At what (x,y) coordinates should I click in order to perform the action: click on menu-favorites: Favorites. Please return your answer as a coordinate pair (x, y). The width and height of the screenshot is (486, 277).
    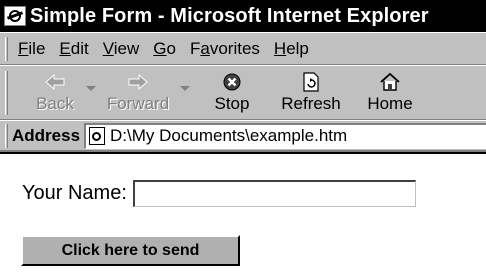
    Looking at the image, I should click on (225, 49).